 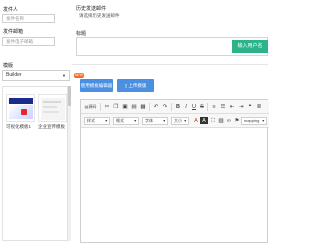 What do you see at coordinates (36, 75) in the screenshot?
I see `template-select: Builder ▼` at bounding box center [36, 75].